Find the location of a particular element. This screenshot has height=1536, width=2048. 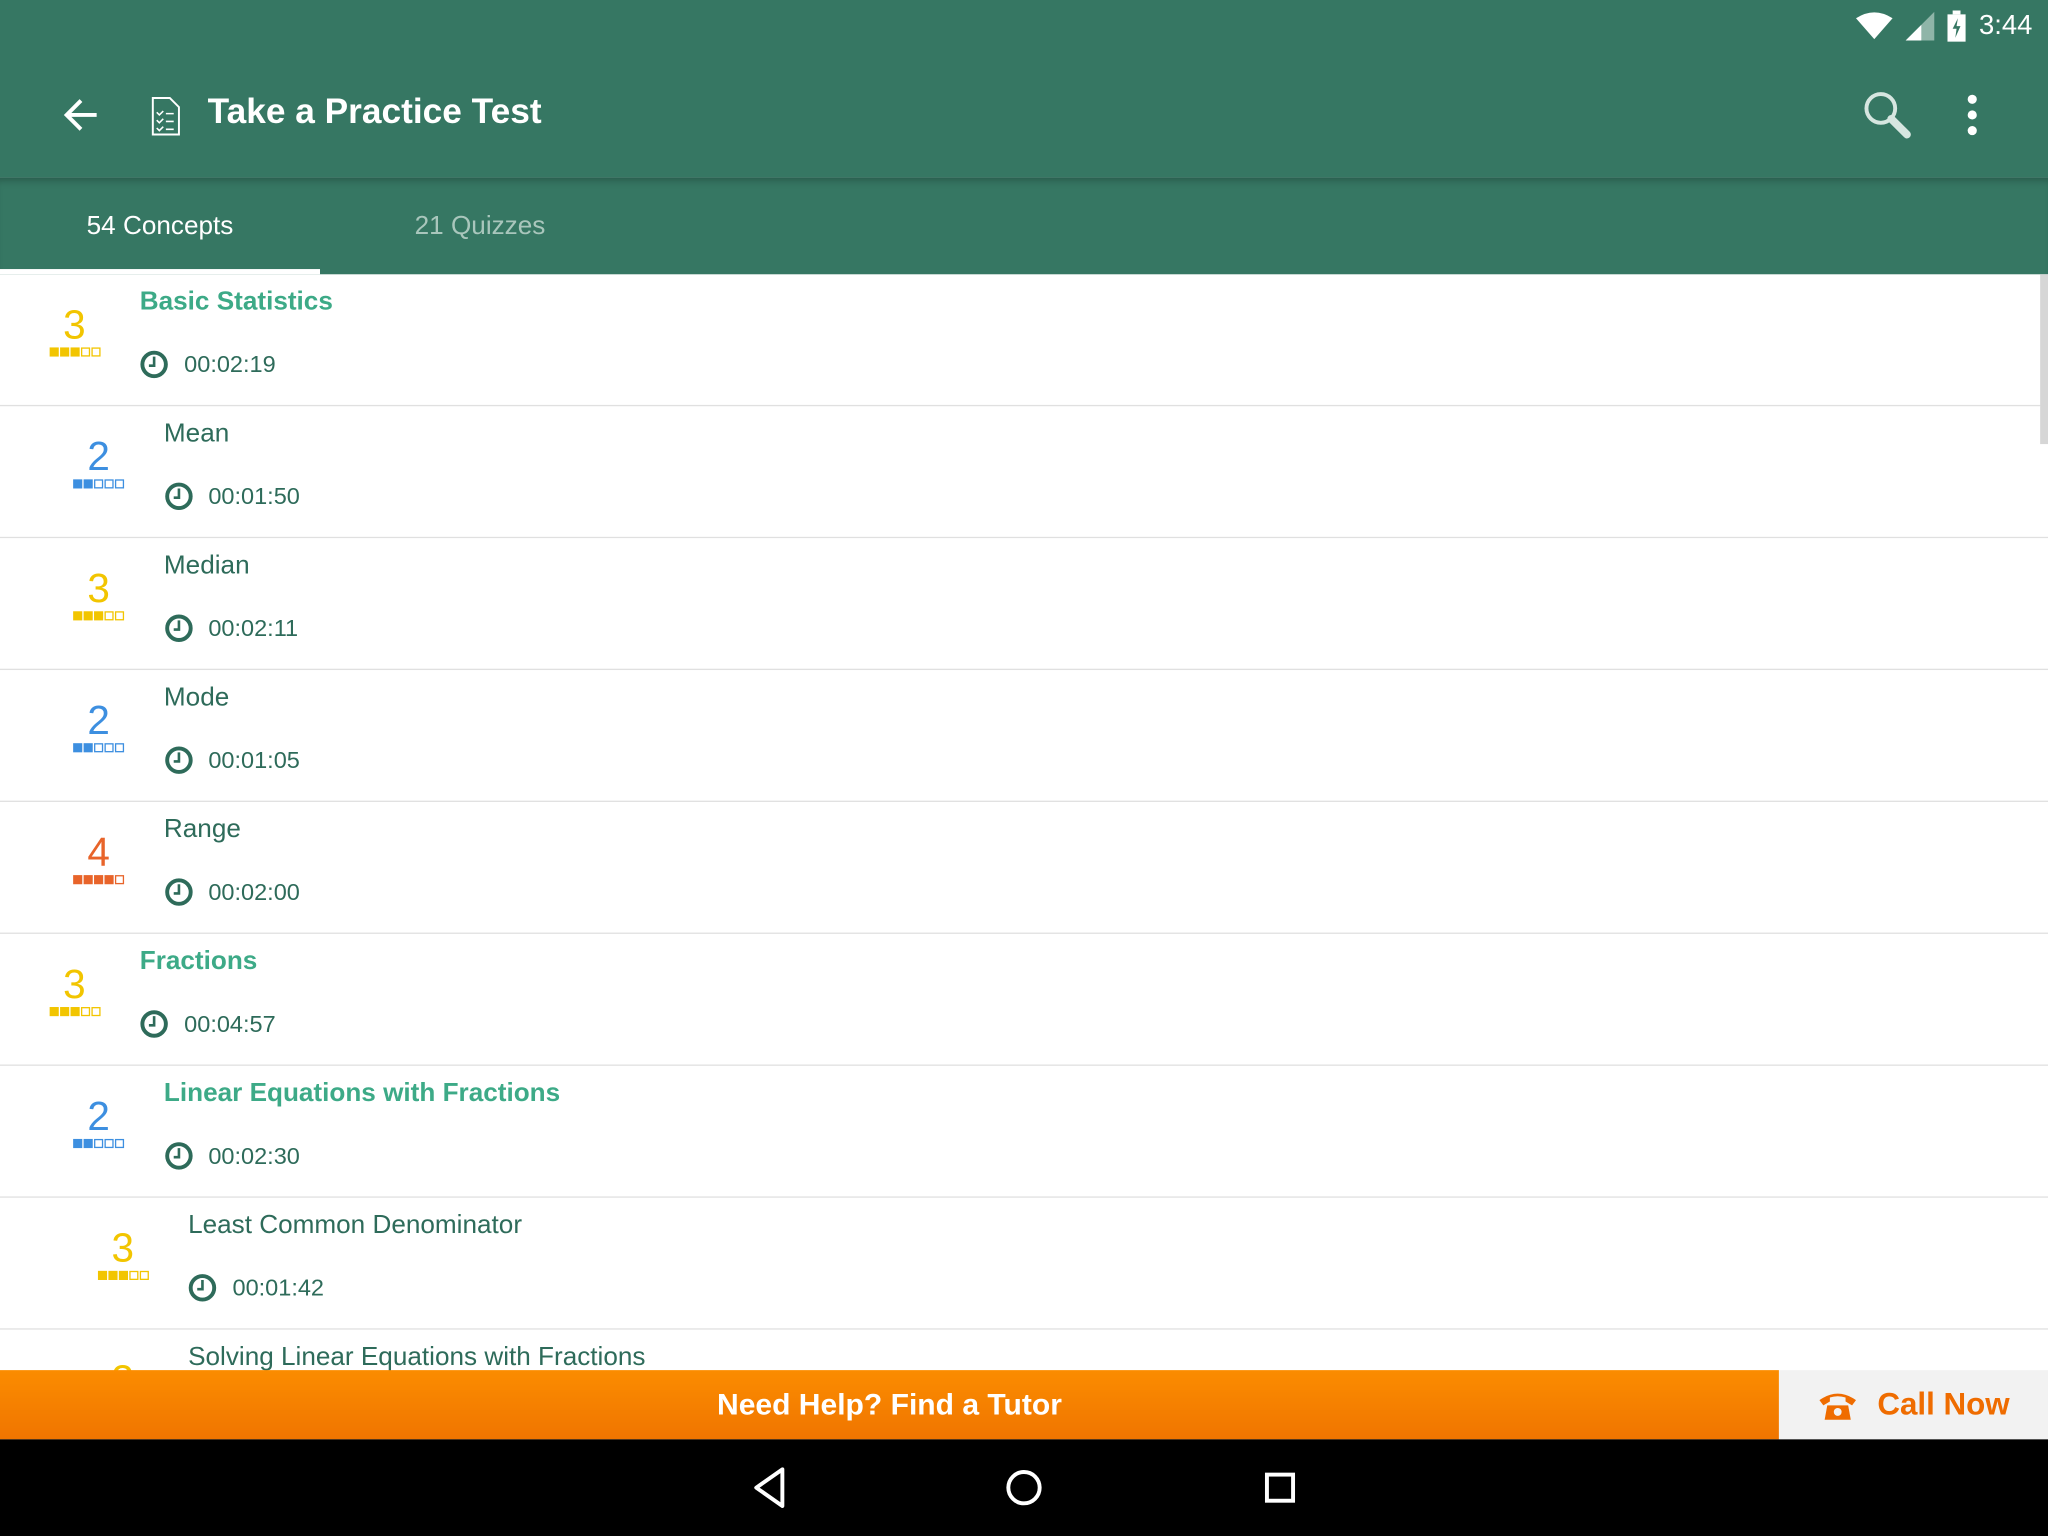

difficulty-badge: 4 is located at coordinates (98, 857).